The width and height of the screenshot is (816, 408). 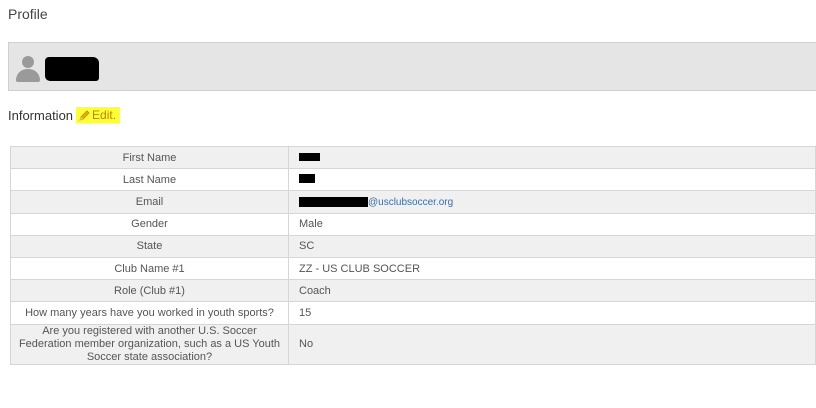 I want to click on profile-name-redacted, so click(x=72, y=68).